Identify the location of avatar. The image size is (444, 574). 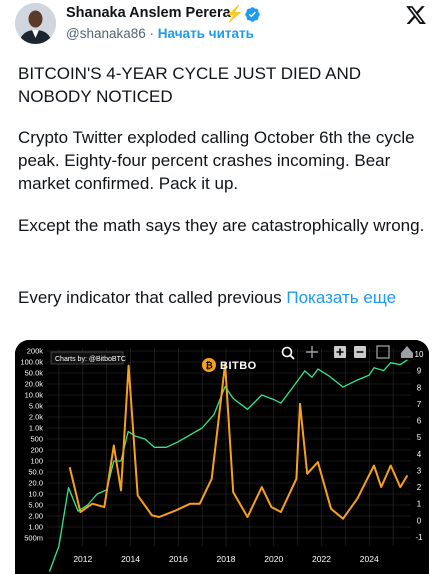
(35, 23).